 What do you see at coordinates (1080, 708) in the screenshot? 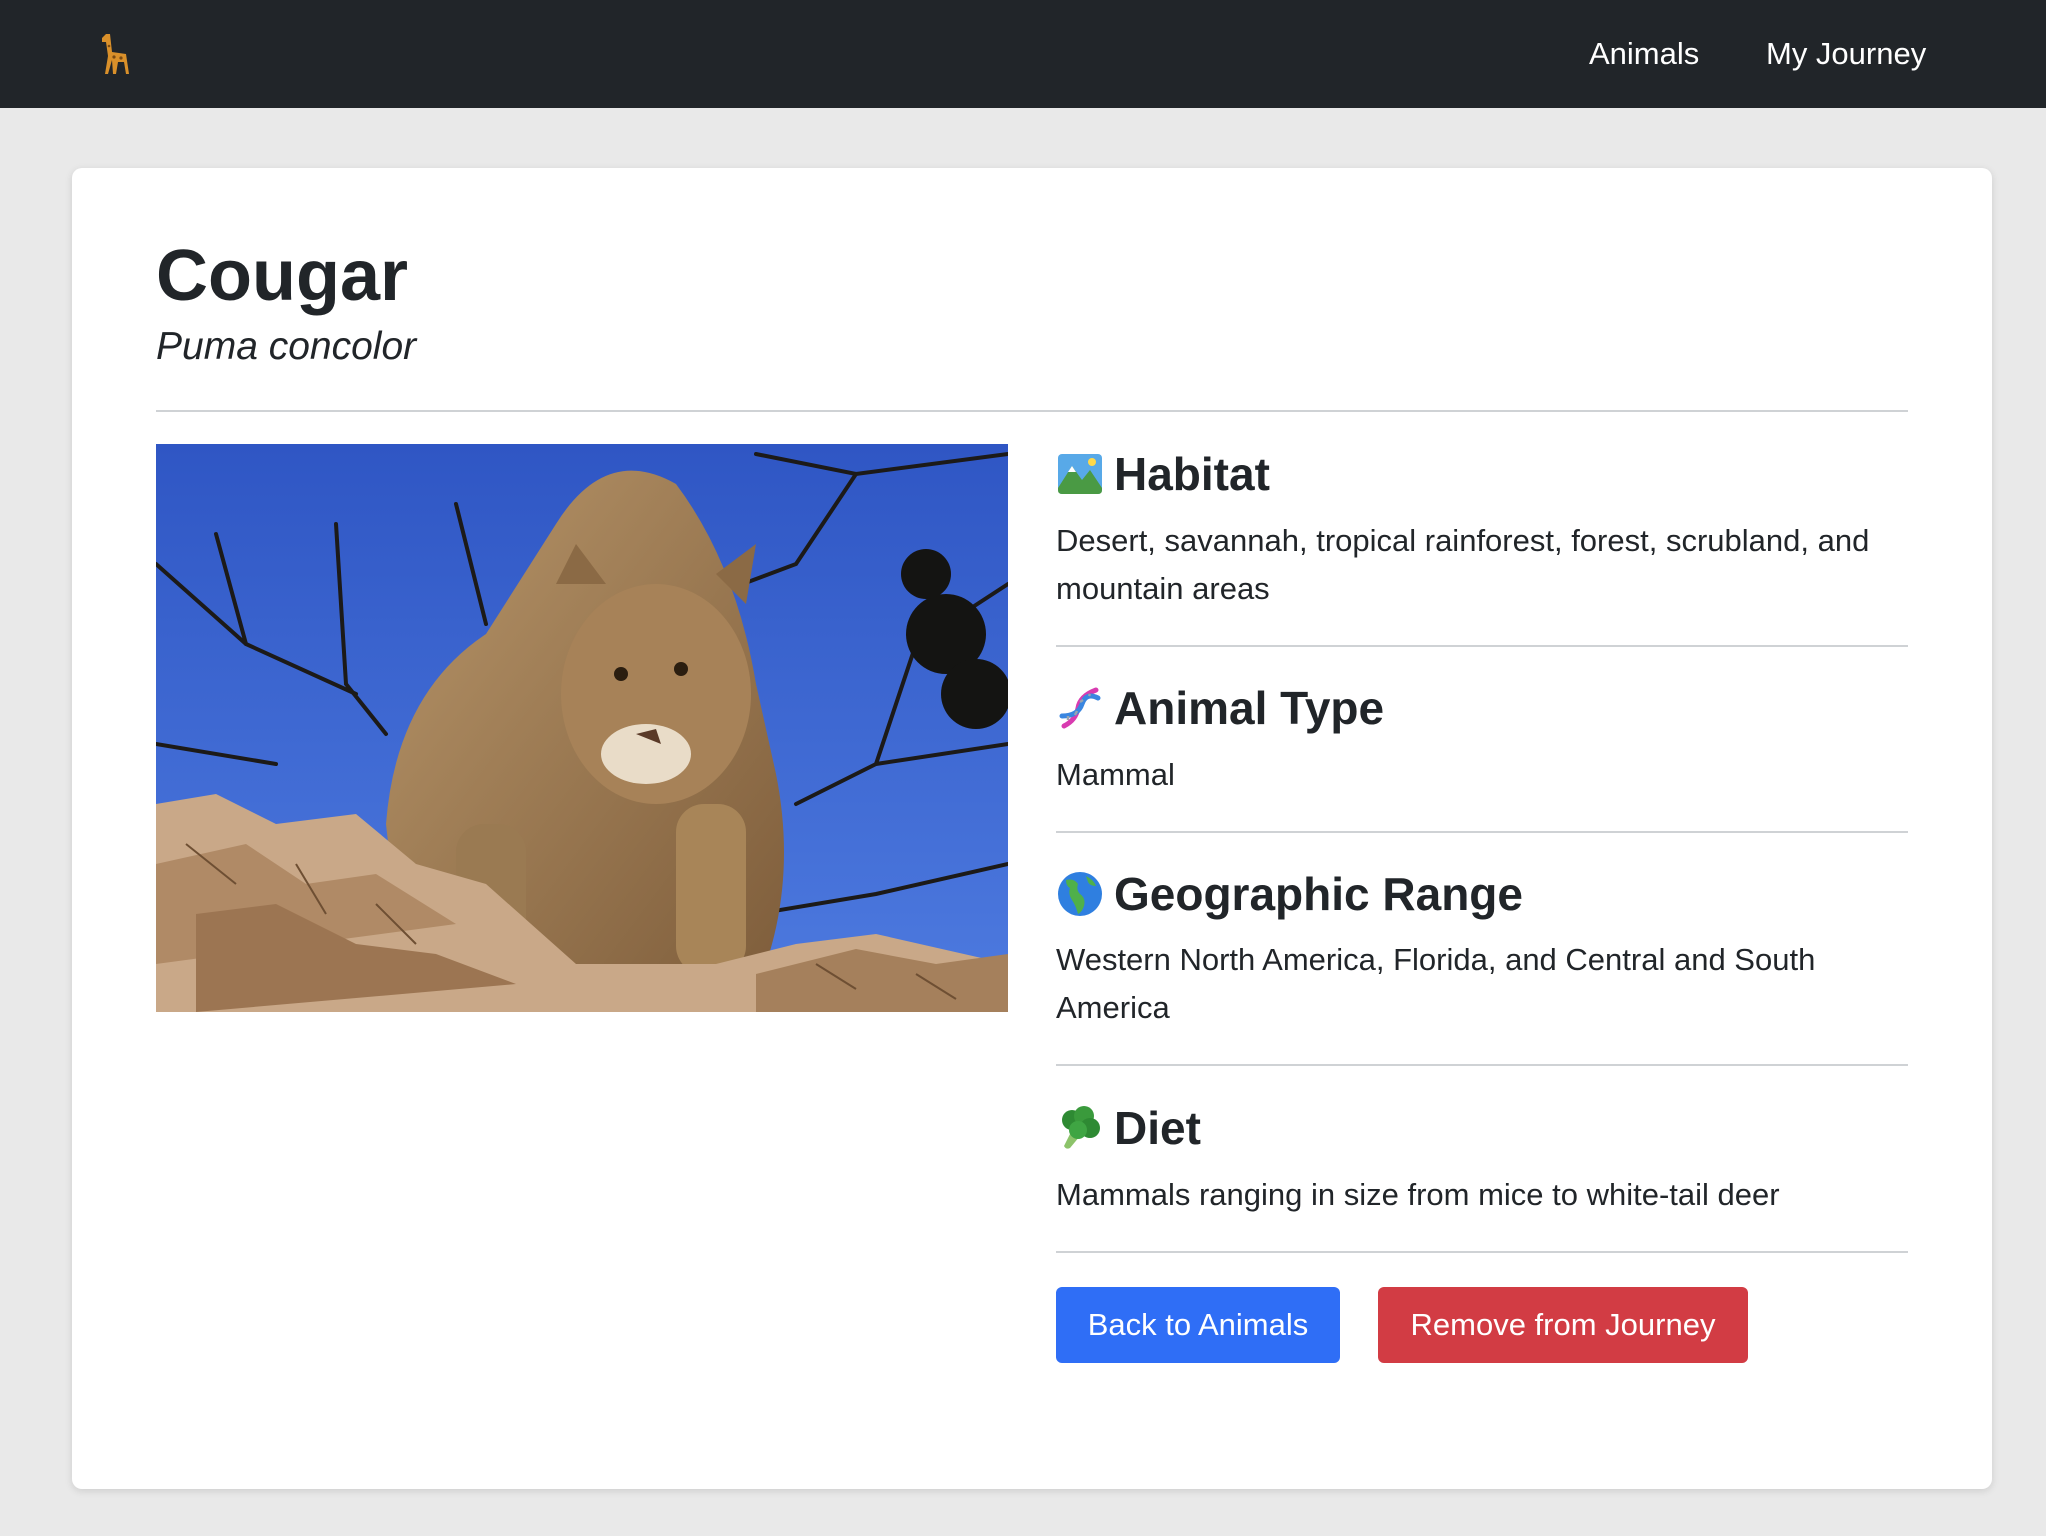
I see `dna-icon` at bounding box center [1080, 708].